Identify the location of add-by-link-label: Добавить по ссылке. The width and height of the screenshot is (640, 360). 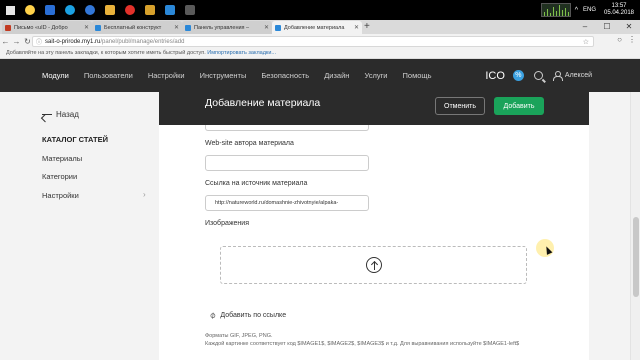
(253, 315).